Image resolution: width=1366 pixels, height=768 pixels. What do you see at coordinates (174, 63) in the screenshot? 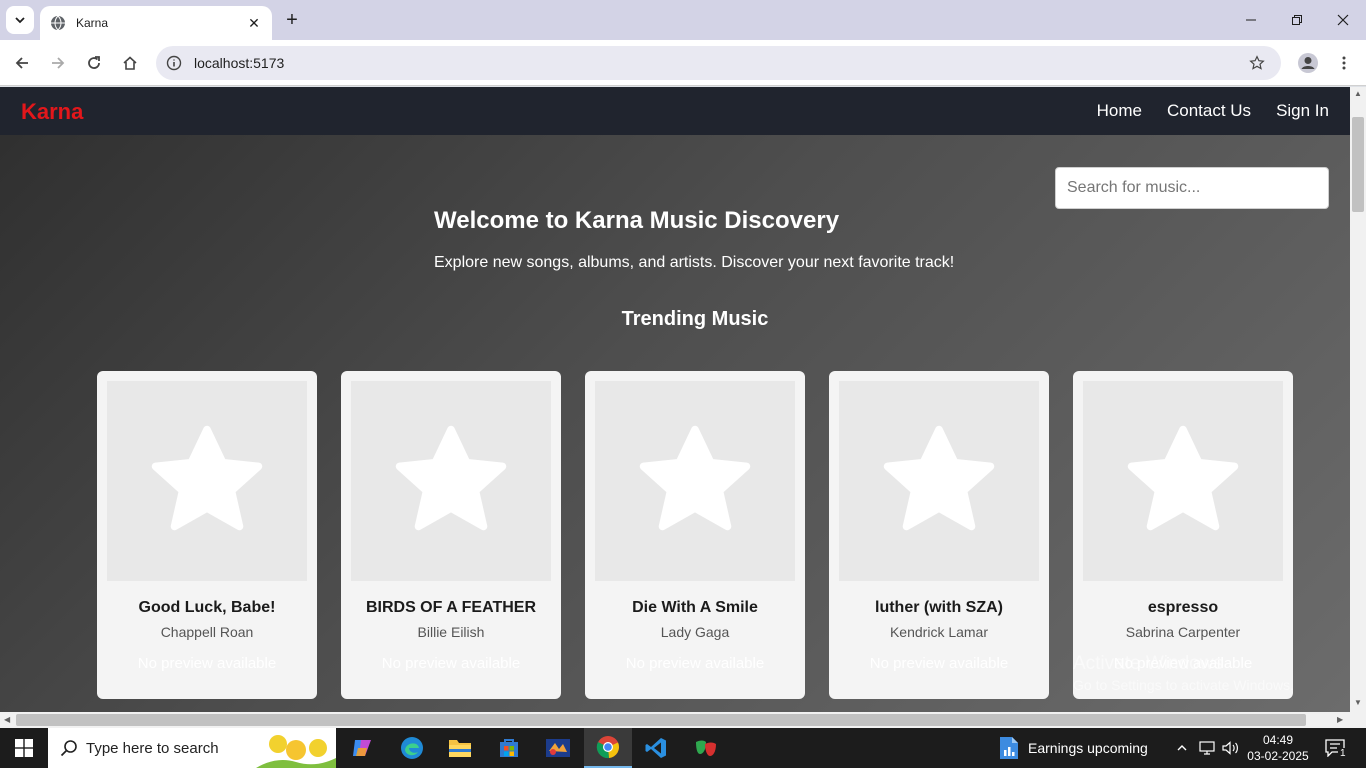
I see `site-info-icon` at bounding box center [174, 63].